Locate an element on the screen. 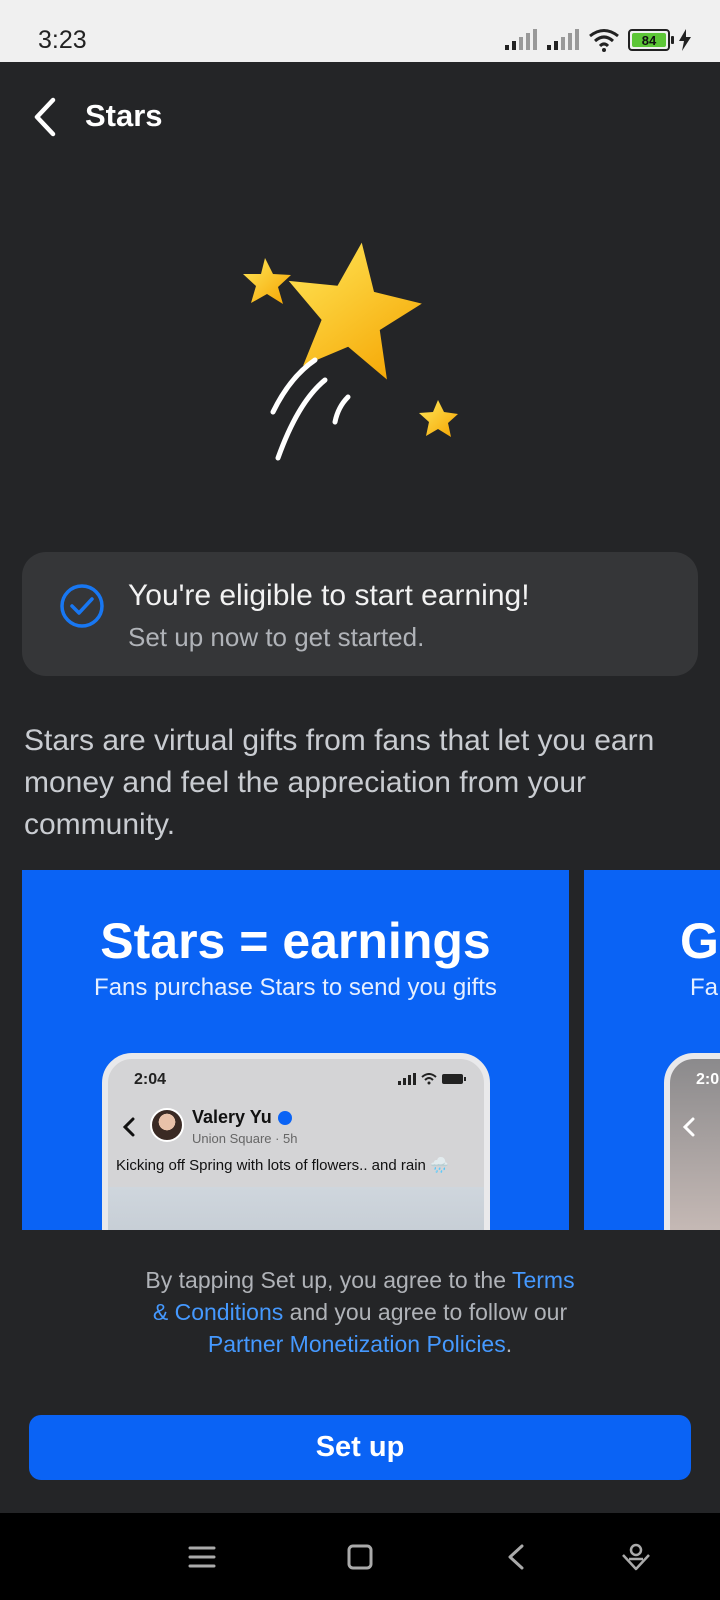 This screenshot has width=720, height=1600. page-title: Stars is located at coordinates (124, 115).